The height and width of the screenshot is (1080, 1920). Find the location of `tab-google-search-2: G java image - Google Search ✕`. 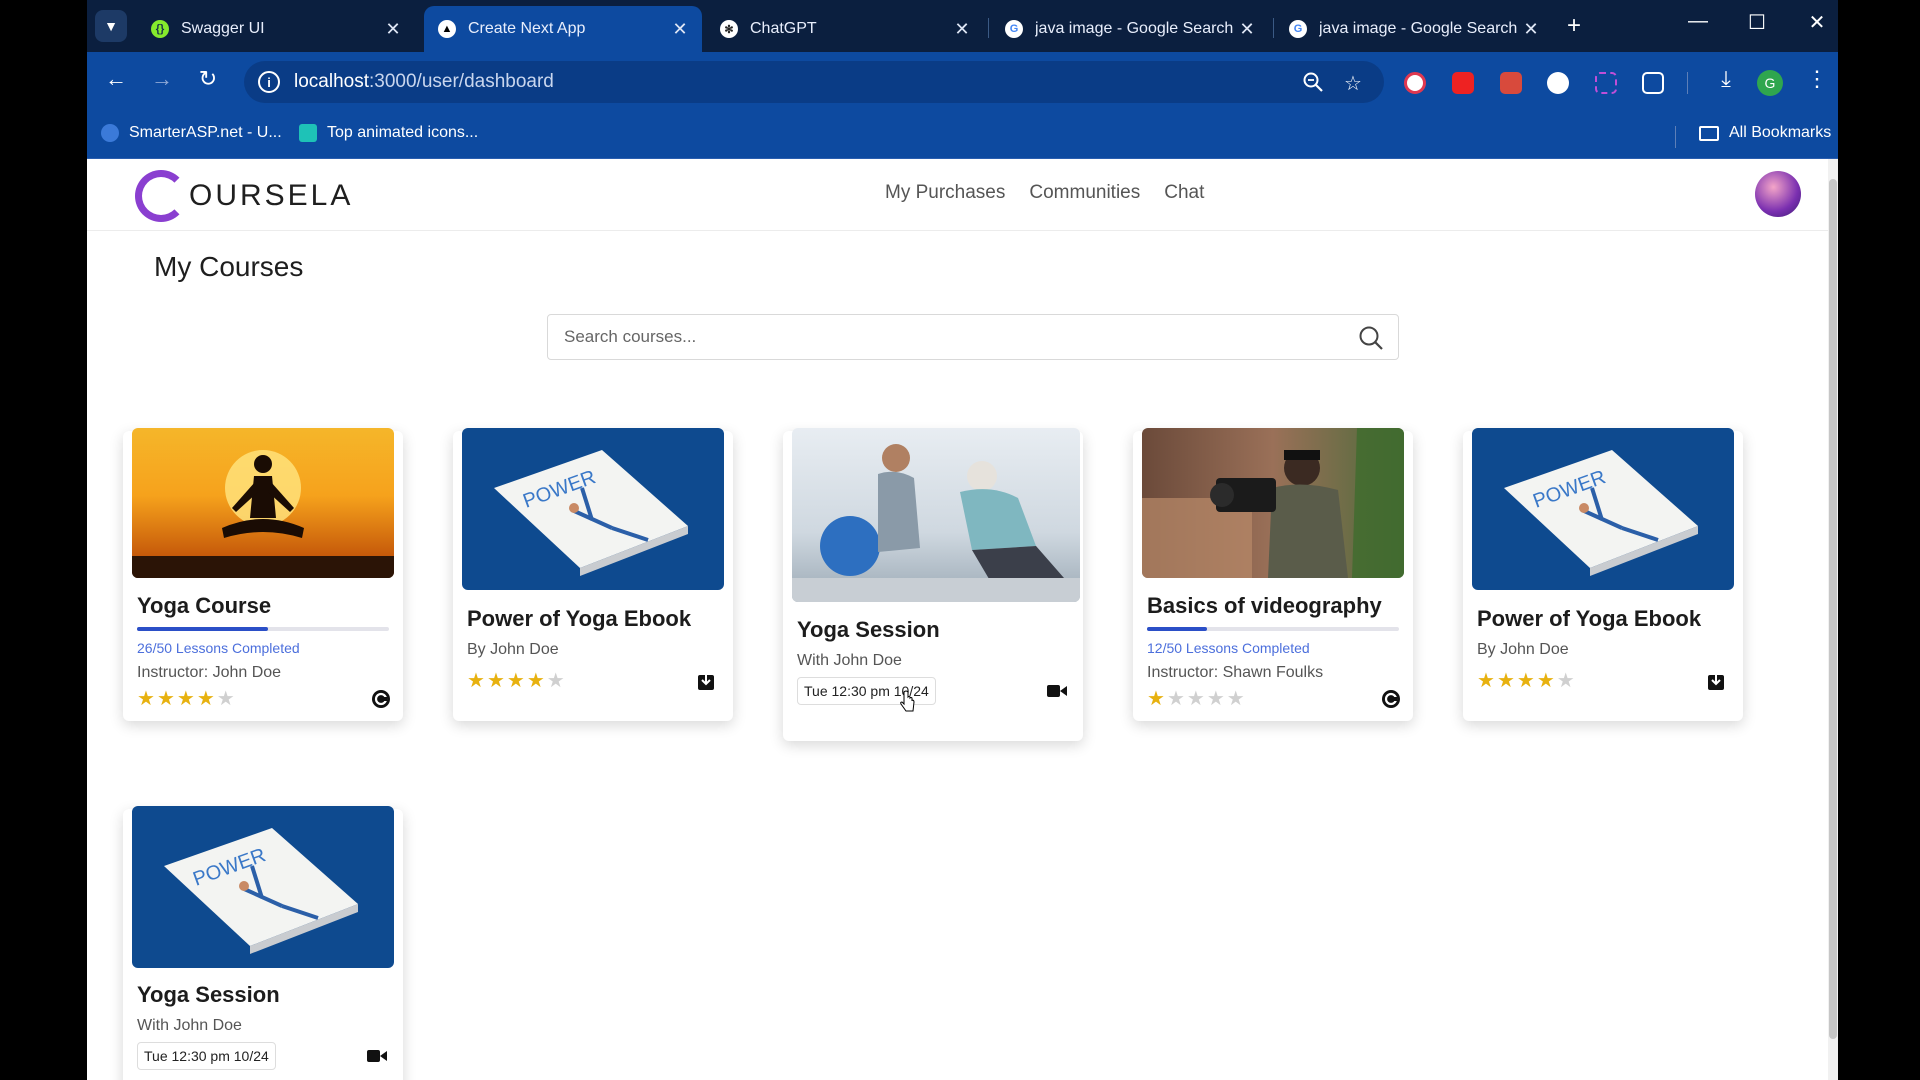

tab-google-search-2: G java image - Google Search ✕ is located at coordinates (1414, 29).